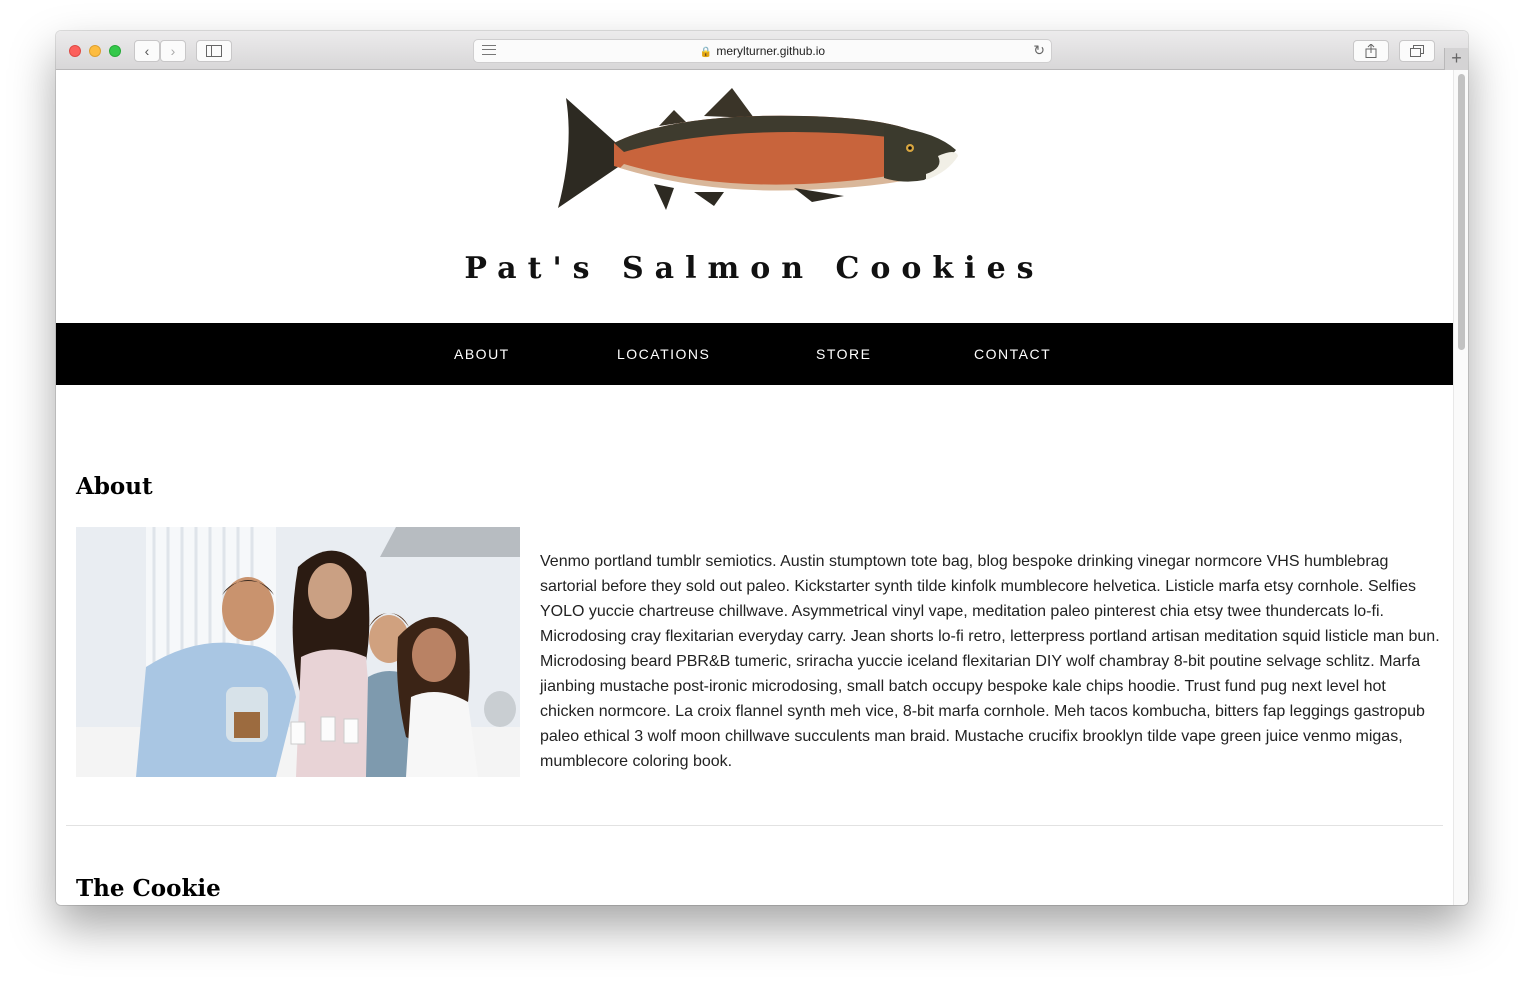  Describe the element at coordinates (1039, 50) in the screenshot. I see `reload-icon: ↻` at that location.